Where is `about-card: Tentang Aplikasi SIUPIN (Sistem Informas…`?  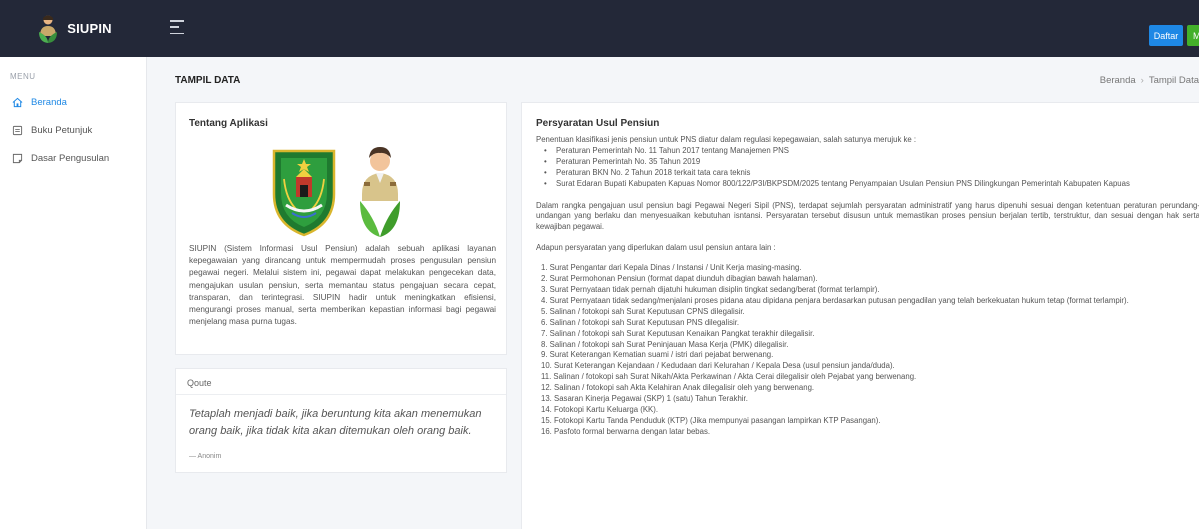 about-card: Tentang Aplikasi SIUPIN (Sistem Informas… is located at coordinates (341, 228).